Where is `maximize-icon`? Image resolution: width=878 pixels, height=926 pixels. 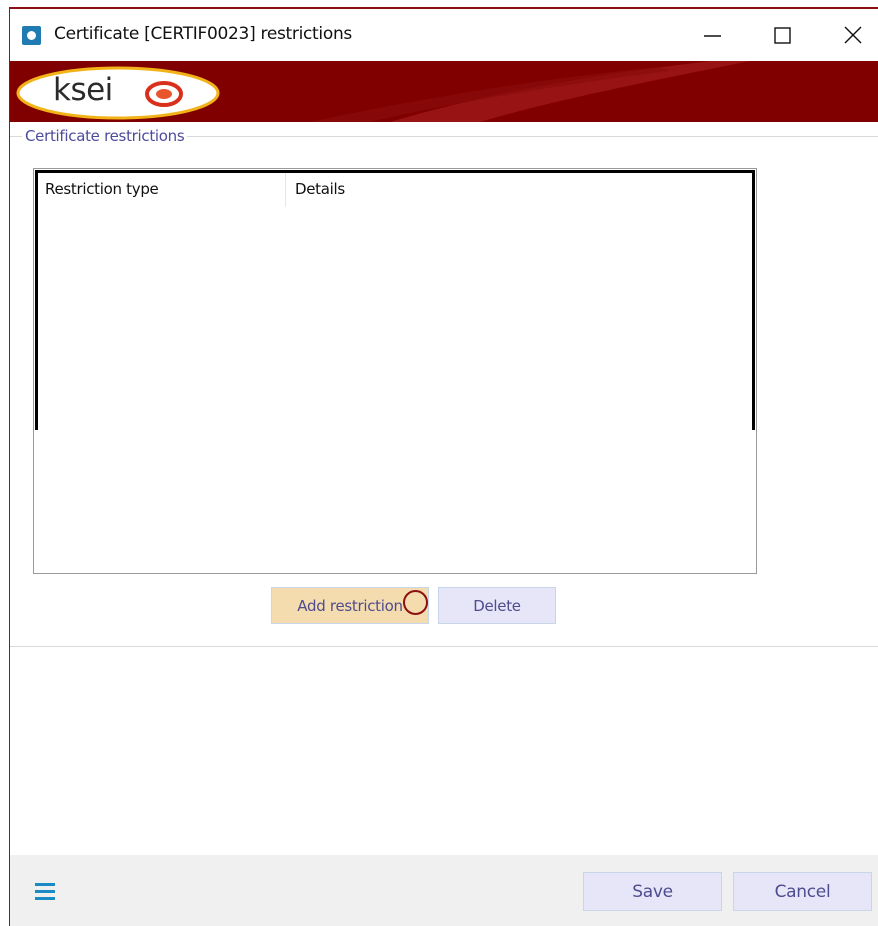
maximize-icon is located at coordinates (782, 35).